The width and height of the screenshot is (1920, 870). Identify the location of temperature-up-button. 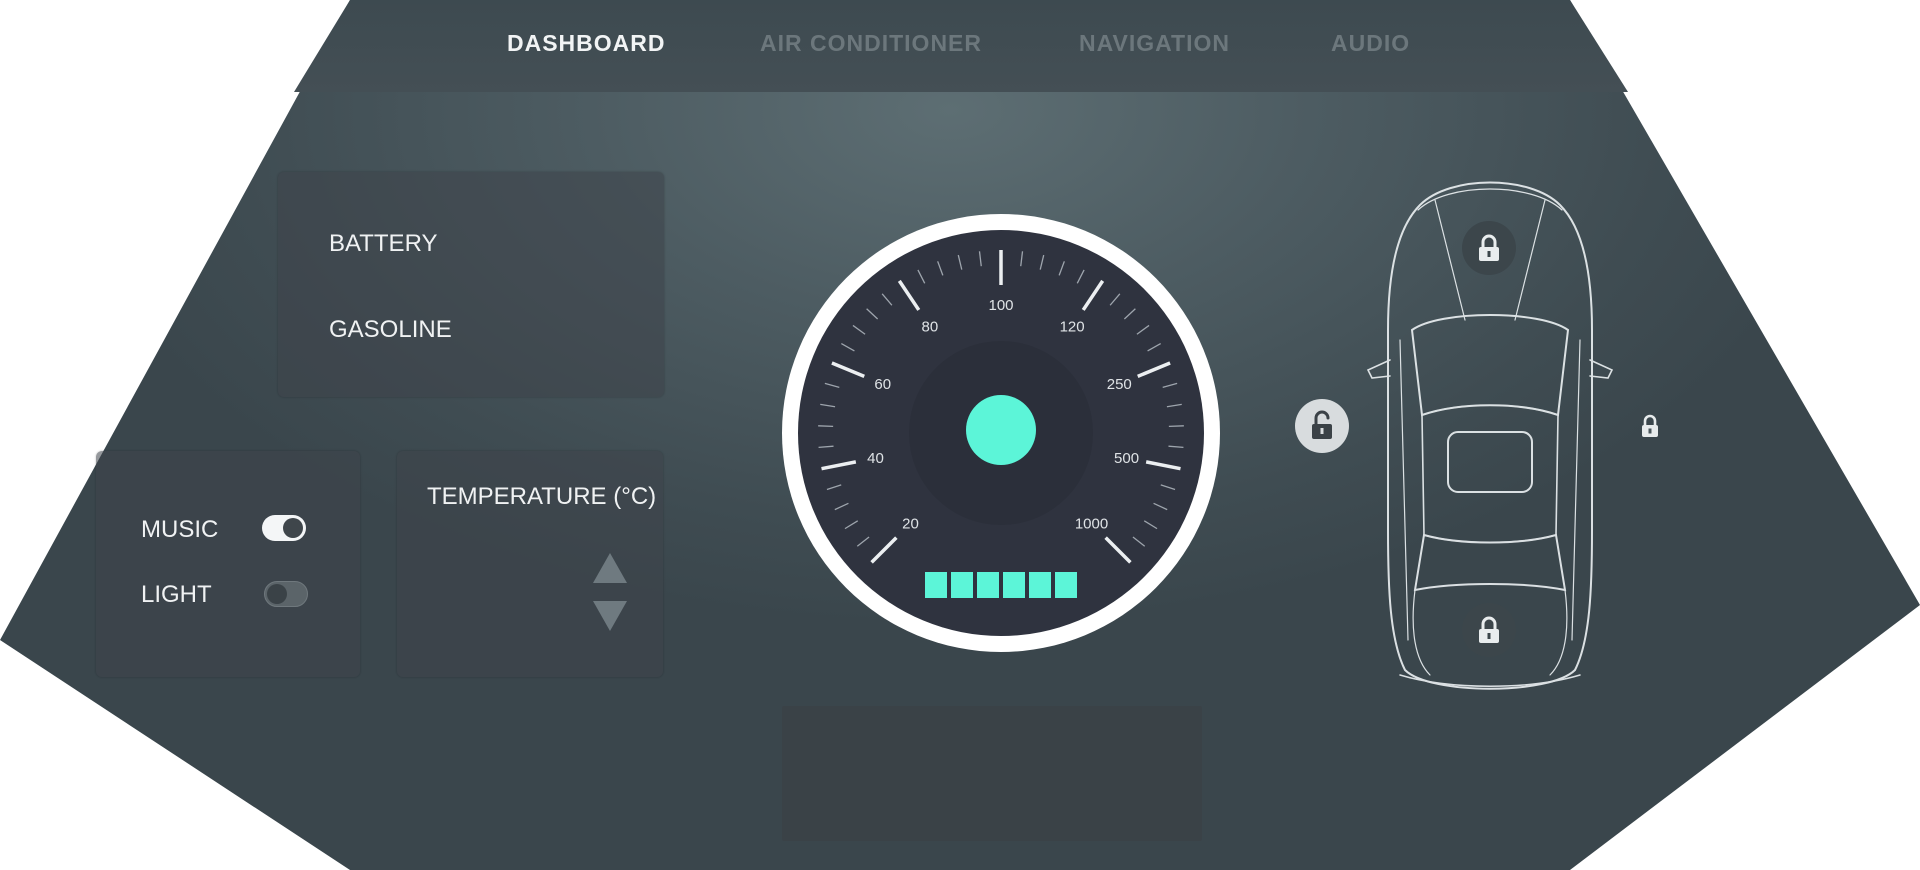
(610, 568).